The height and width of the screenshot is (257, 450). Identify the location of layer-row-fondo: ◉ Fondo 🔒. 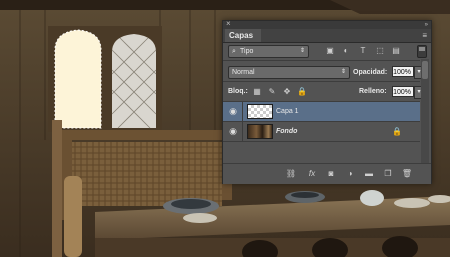
(321, 132).